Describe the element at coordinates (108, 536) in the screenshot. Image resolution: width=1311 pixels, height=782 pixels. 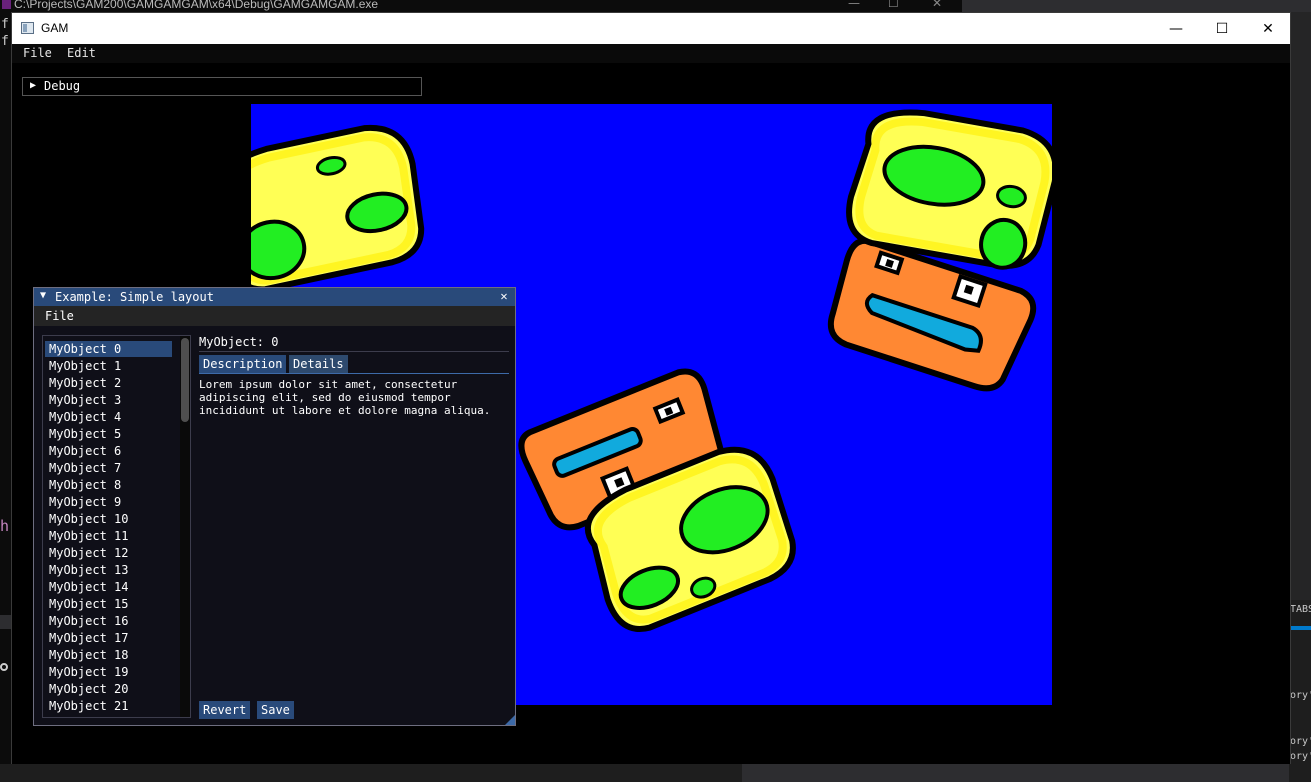
I see `list-item: MyObject 11` at that location.